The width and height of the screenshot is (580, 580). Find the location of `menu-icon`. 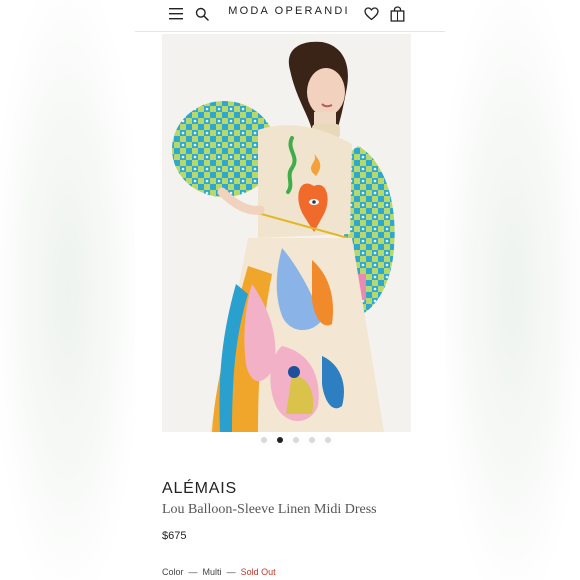

menu-icon is located at coordinates (176, 14).